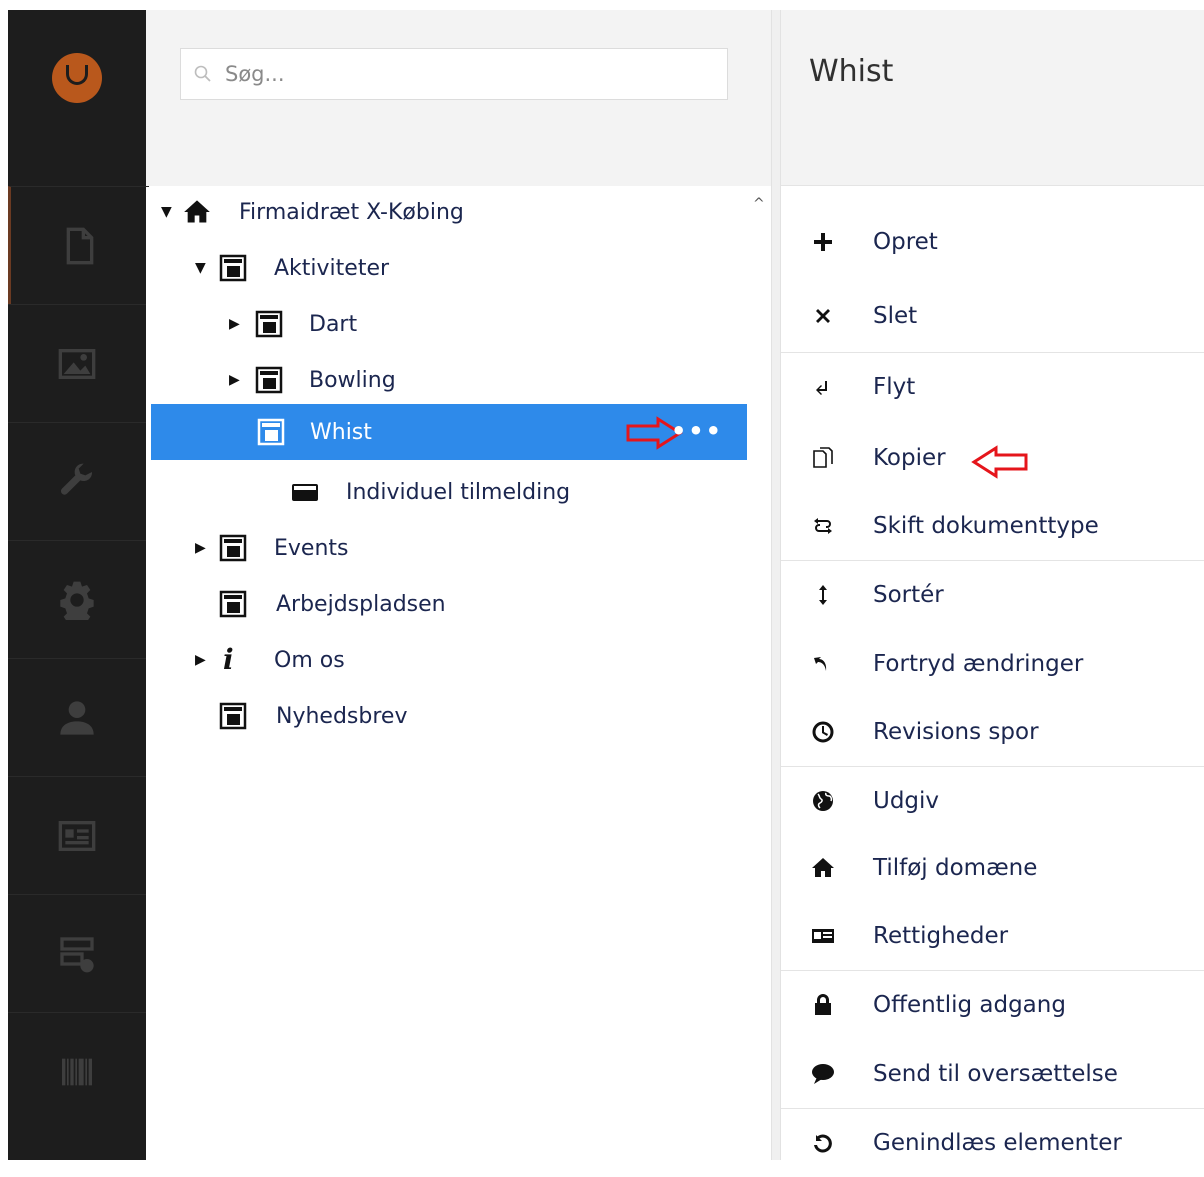  I want to click on scroll-up-icon: ^, so click(759, 204).